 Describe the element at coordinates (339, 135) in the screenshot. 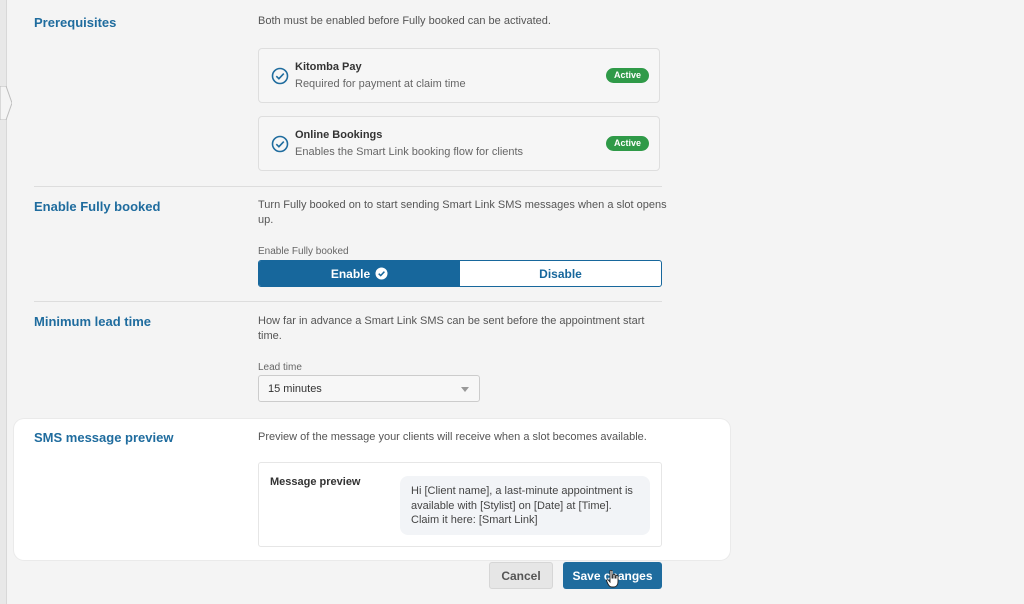

I see `prerequisite-title: Online Bookings` at that location.